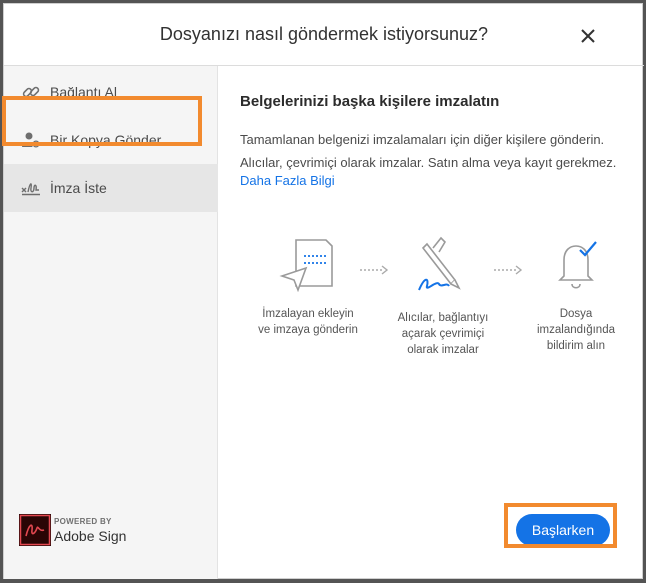 This screenshot has height=583, width=646. Describe the element at coordinates (31, 92) in the screenshot. I see `link-icon` at that location.